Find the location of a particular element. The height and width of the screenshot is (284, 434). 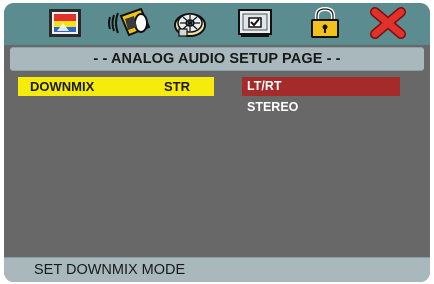

status-bar: SET DOWNMIX MODE is located at coordinates (217, 269).